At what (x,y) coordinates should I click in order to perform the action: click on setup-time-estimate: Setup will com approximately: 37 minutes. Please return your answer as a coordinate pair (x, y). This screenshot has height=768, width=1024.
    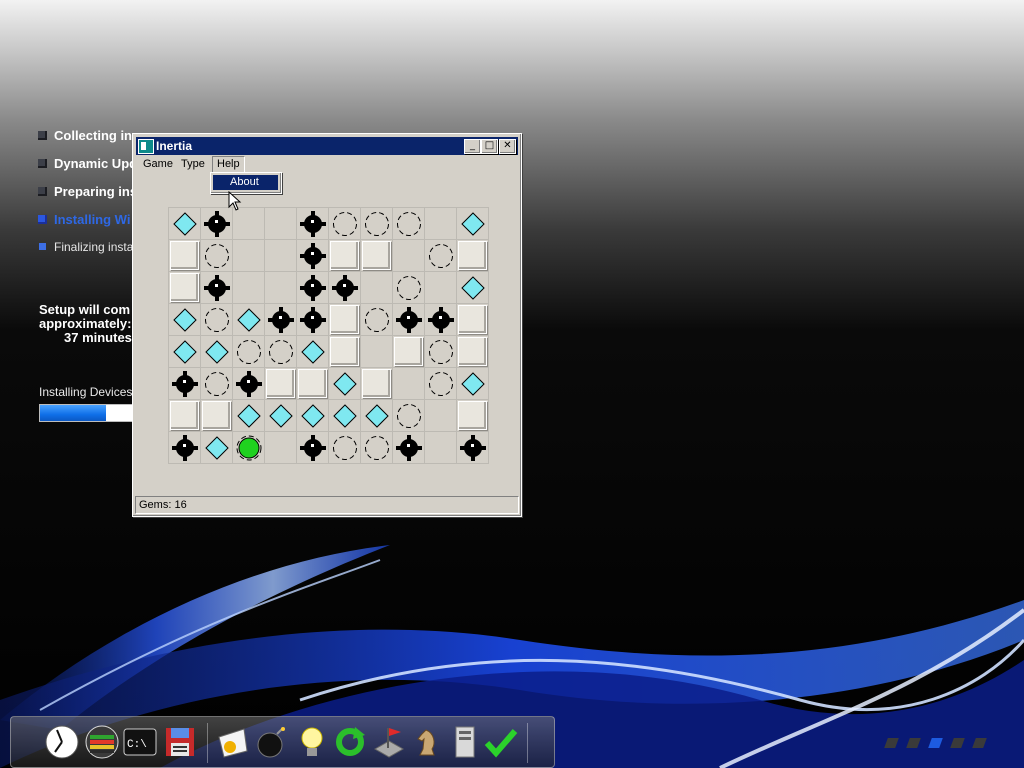
    Looking at the image, I should click on (85, 324).